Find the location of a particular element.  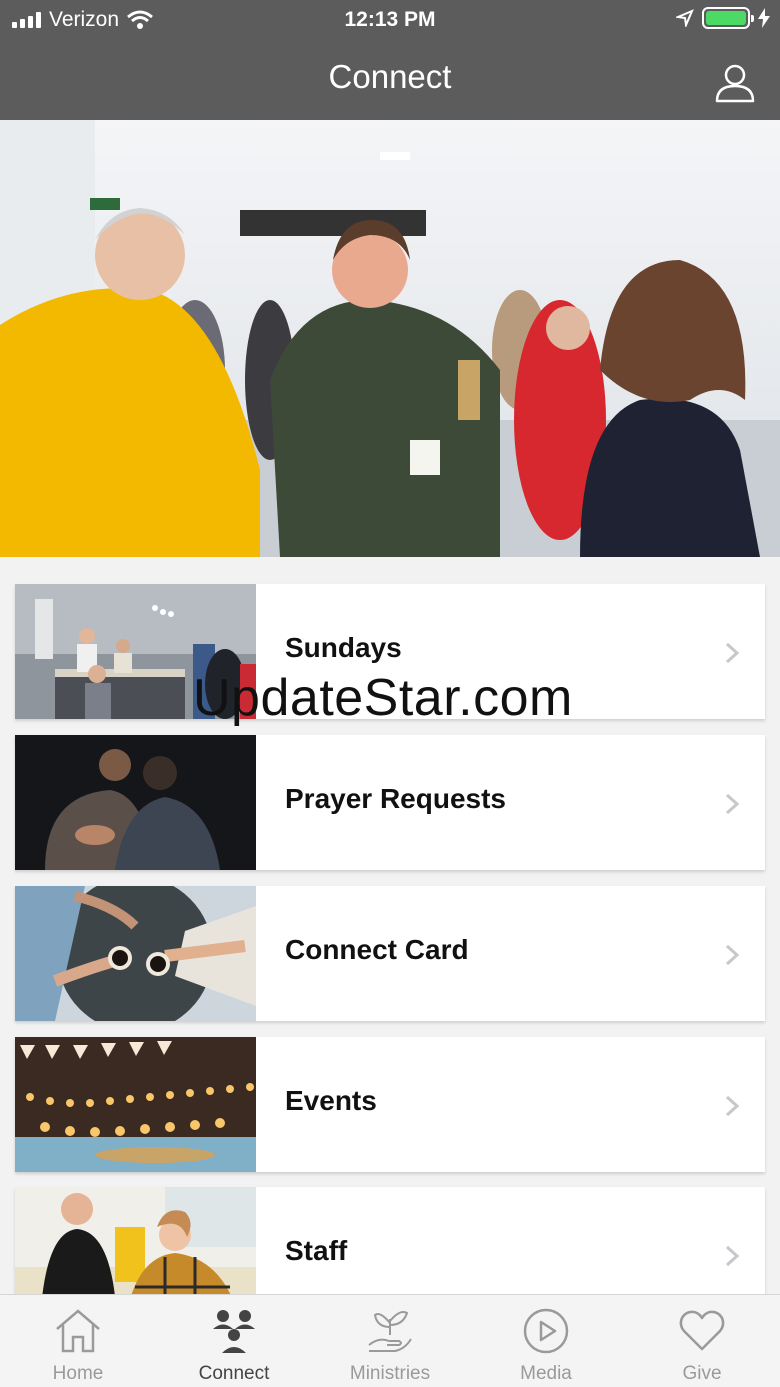

list-item-label: Staff is located at coordinates (316, 1250).